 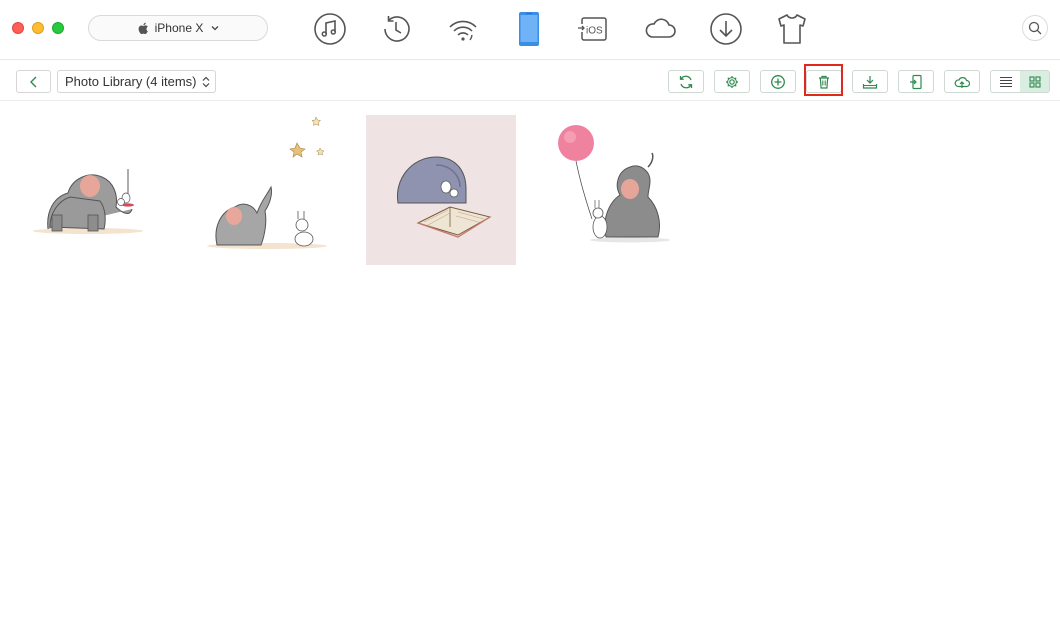 I want to click on elephant-reading-book-image, so click(x=444, y=197).